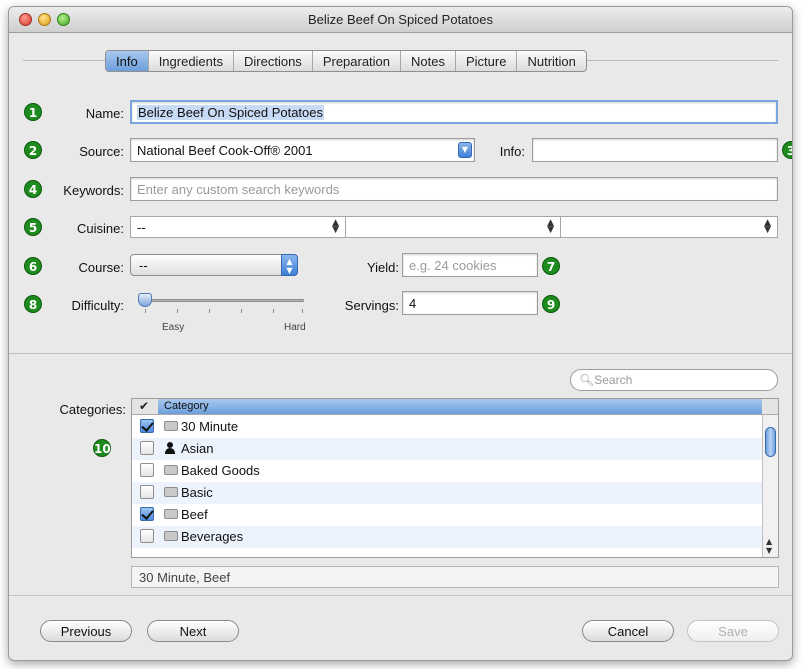 This screenshot has height=669, width=803. Describe the element at coordinates (102, 448) in the screenshot. I see `callout-badge-10: 10` at that location.